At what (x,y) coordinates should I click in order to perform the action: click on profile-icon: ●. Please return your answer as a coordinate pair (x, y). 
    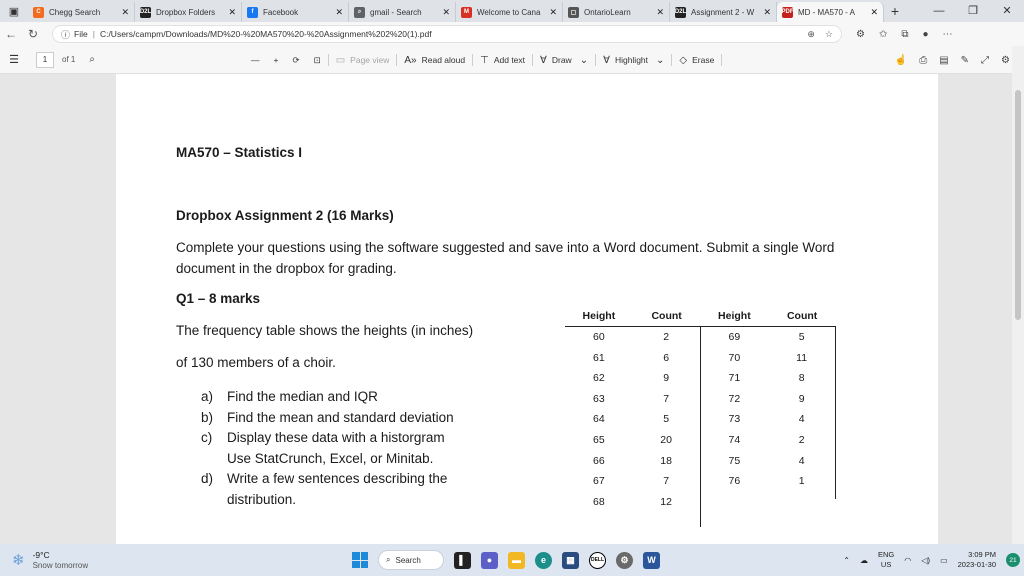
    Looking at the image, I should click on (926, 34).